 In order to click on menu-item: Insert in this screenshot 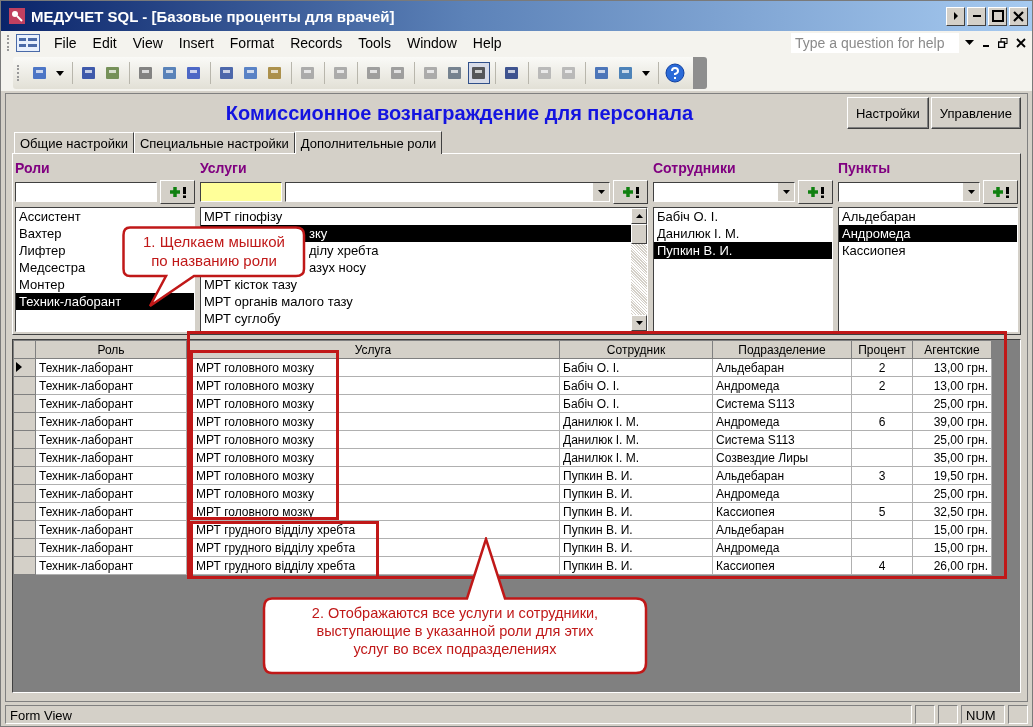, I will do `click(196, 43)`.